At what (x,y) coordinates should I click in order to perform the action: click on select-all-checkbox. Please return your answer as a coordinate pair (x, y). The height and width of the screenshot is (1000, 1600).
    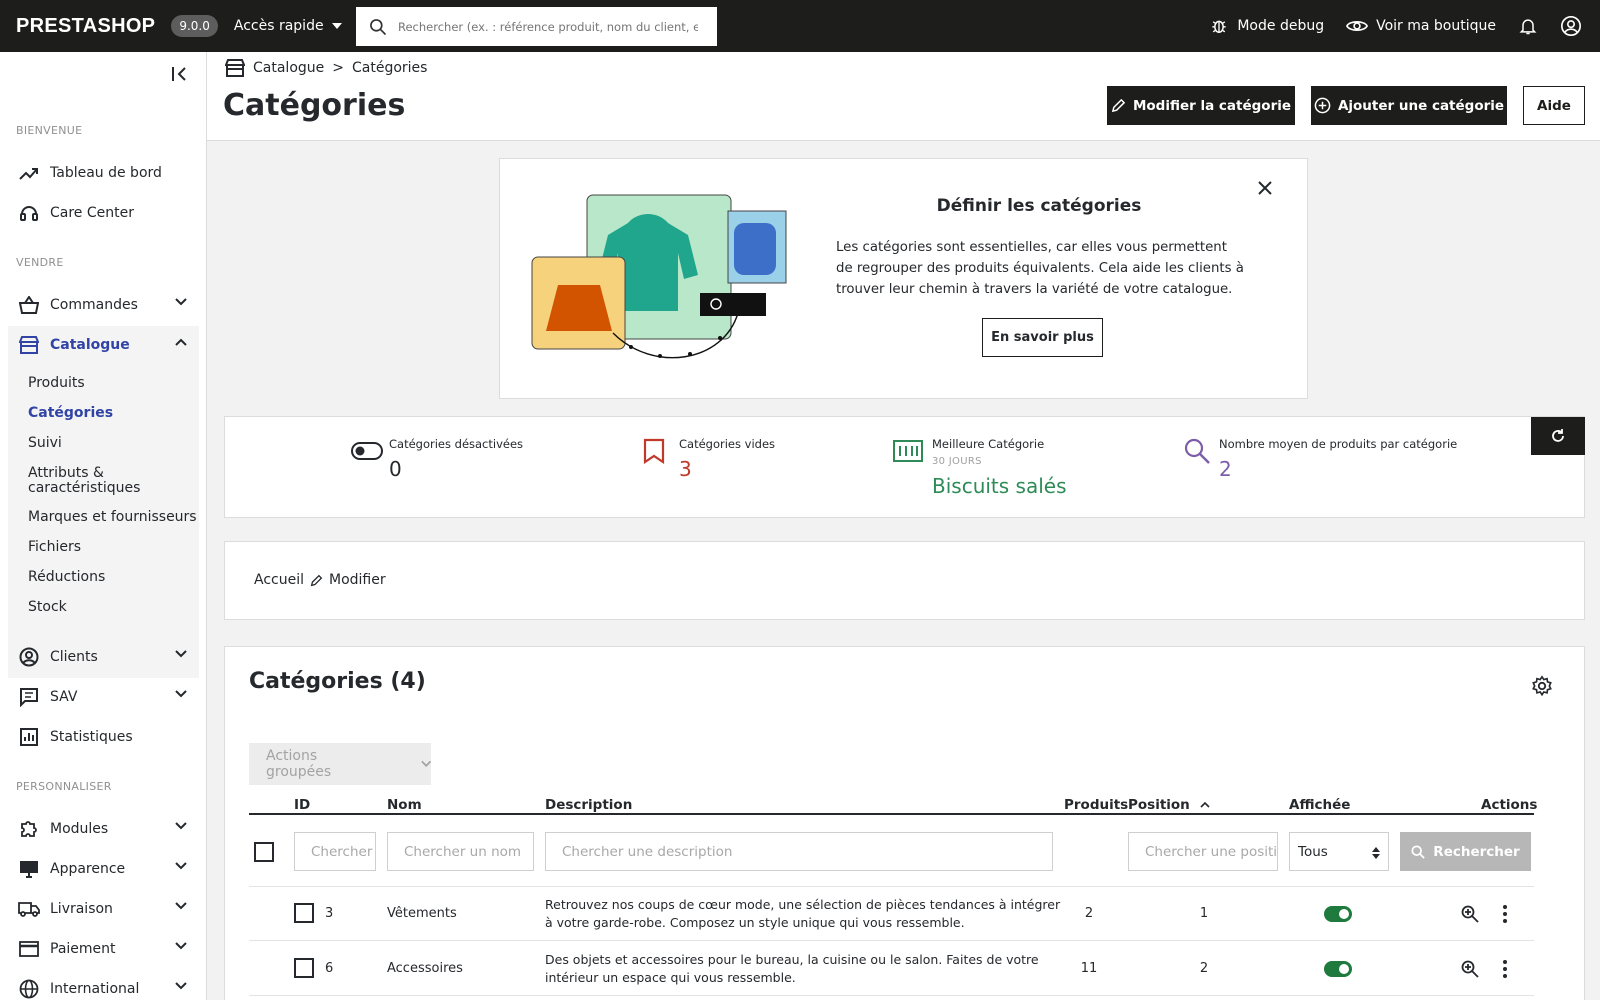
    Looking at the image, I should click on (264, 852).